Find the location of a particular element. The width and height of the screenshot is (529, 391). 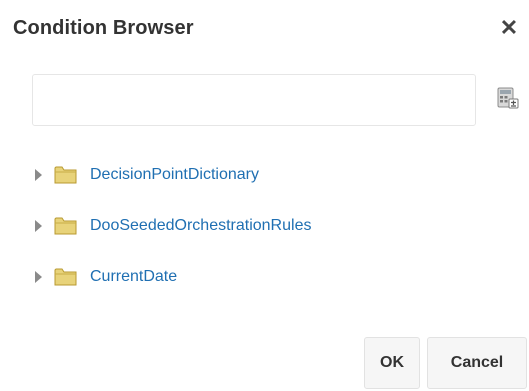

tree-item-doo-seeded-orchestration-rules: DooSeededOrchestrationRules is located at coordinates (173, 226).